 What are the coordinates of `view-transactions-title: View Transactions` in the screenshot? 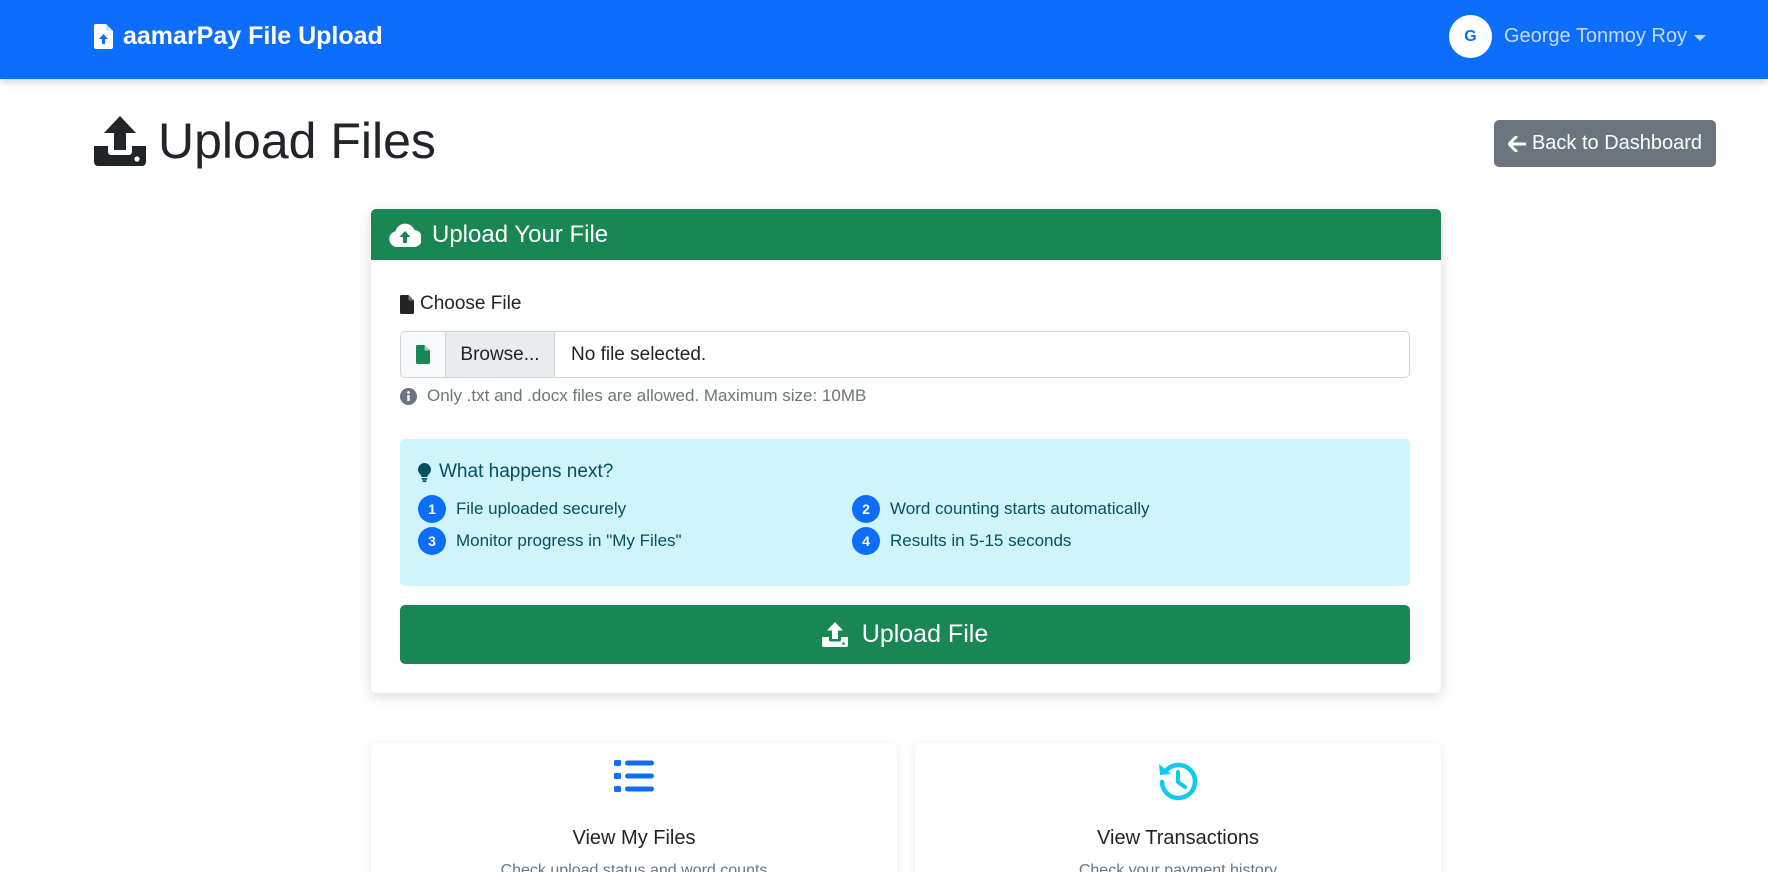 It's located at (1178, 838).